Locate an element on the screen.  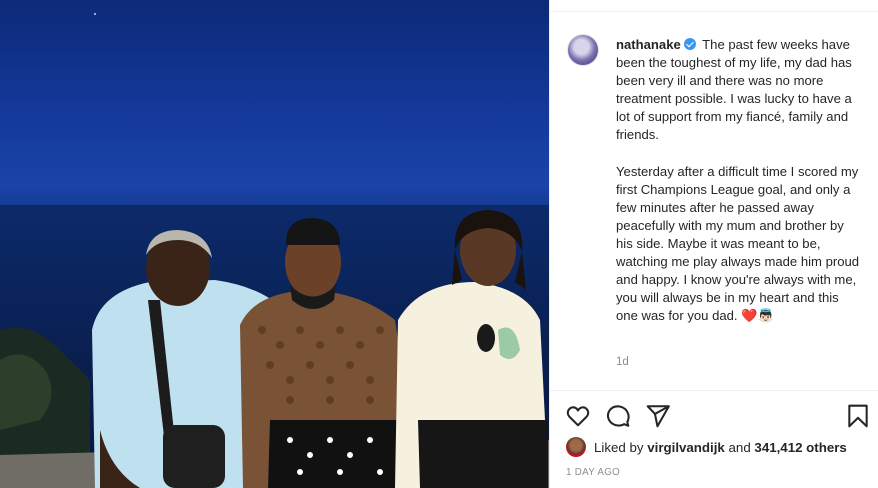
liker-username: virgilvandijk is located at coordinates (686, 447).